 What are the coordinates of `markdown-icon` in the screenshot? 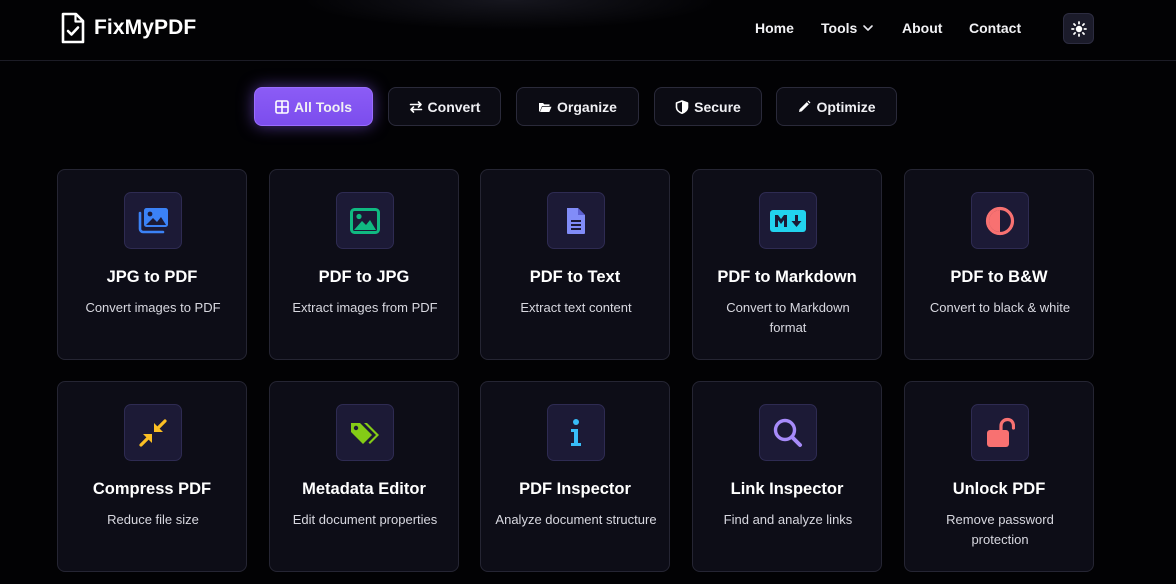 It's located at (788, 220).